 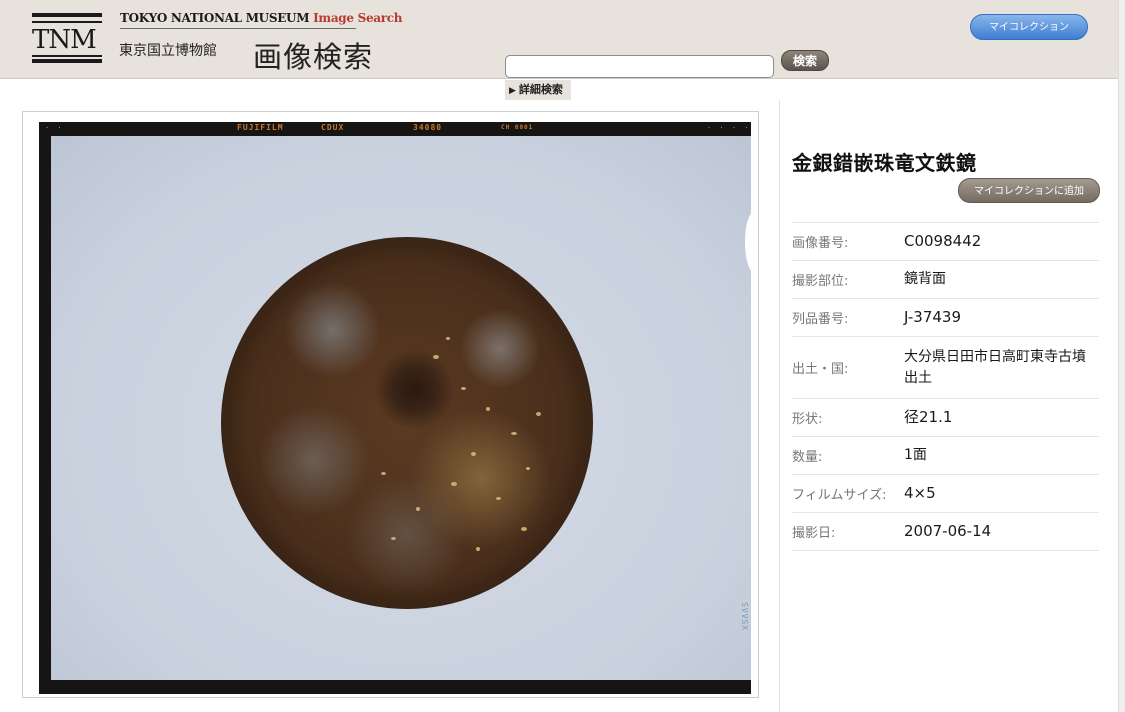 I want to click on film-edge-marks-right: · · · ·, so click(x=729, y=128).